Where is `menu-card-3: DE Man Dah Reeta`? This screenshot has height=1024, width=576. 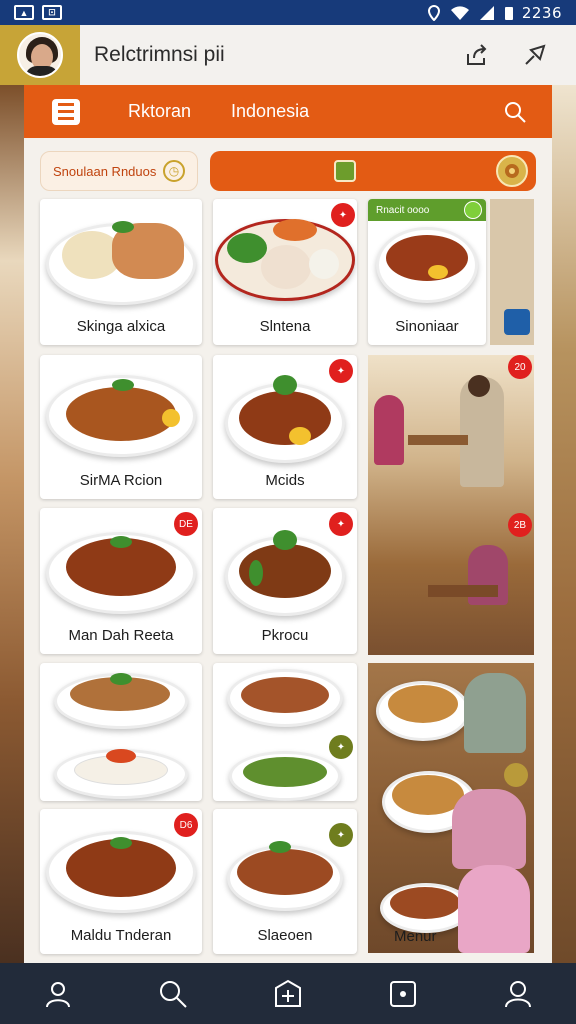 menu-card-3: DE Man Dah Reeta is located at coordinates (121, 581).